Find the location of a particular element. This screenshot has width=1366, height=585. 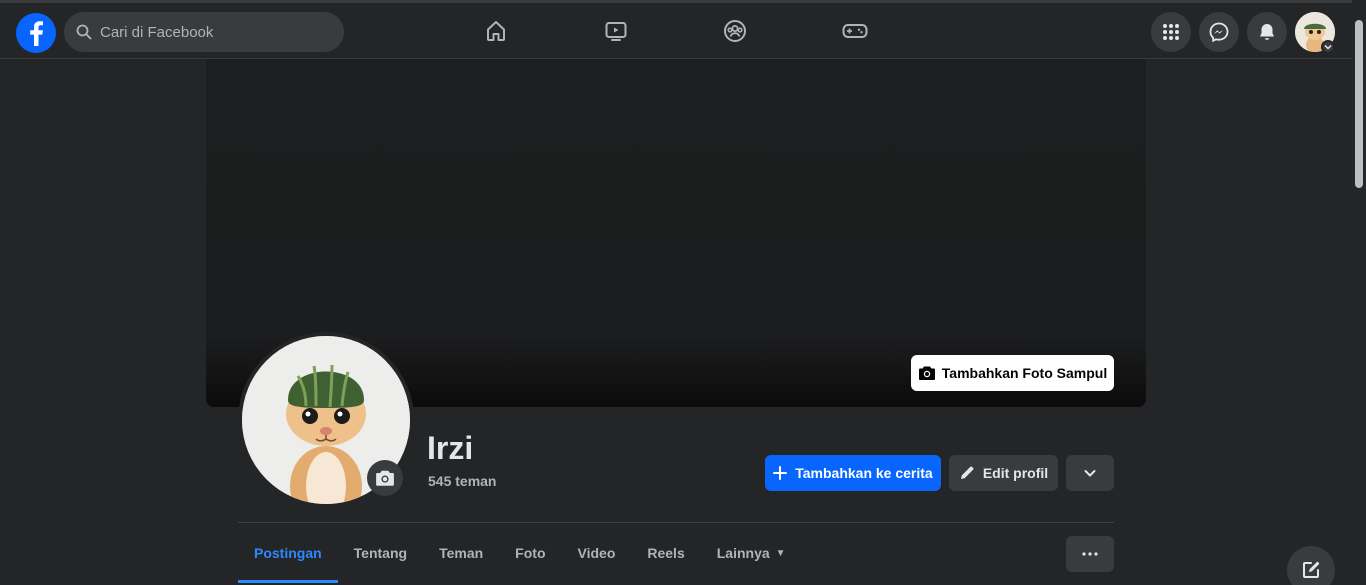

more-options-button is located at coordinates (1090, 554).